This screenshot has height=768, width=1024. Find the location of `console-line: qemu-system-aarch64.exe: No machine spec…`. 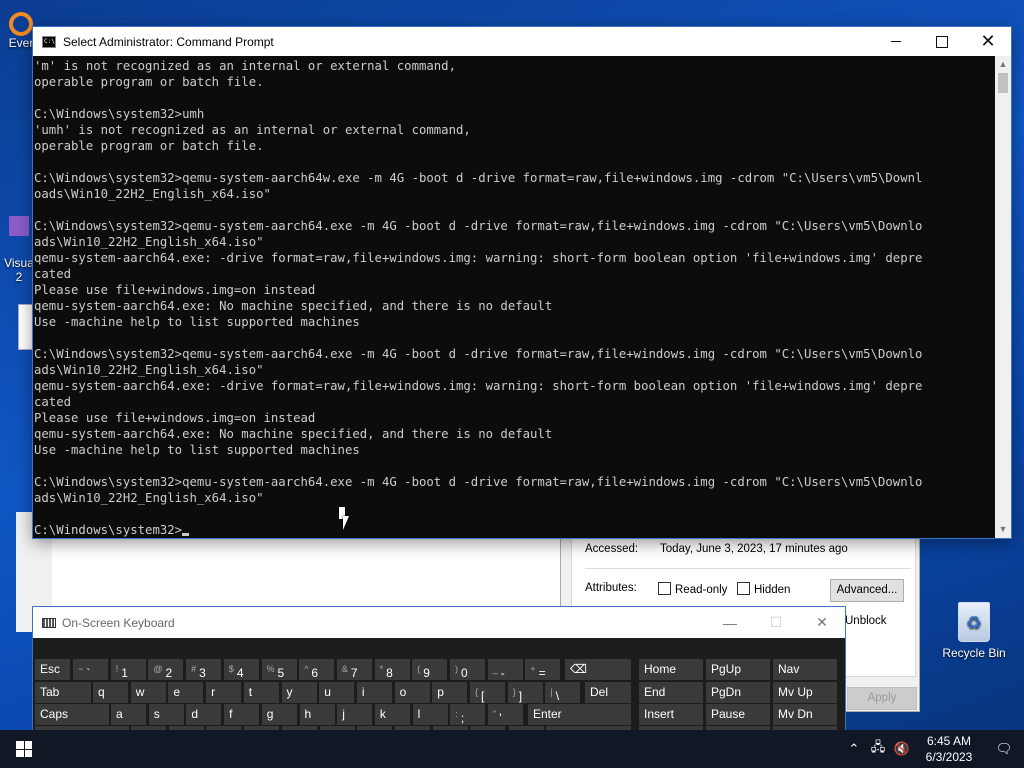

console-line: qemu-system-aarch64.exe: No machine spec… is located at coordinates (293, 306).